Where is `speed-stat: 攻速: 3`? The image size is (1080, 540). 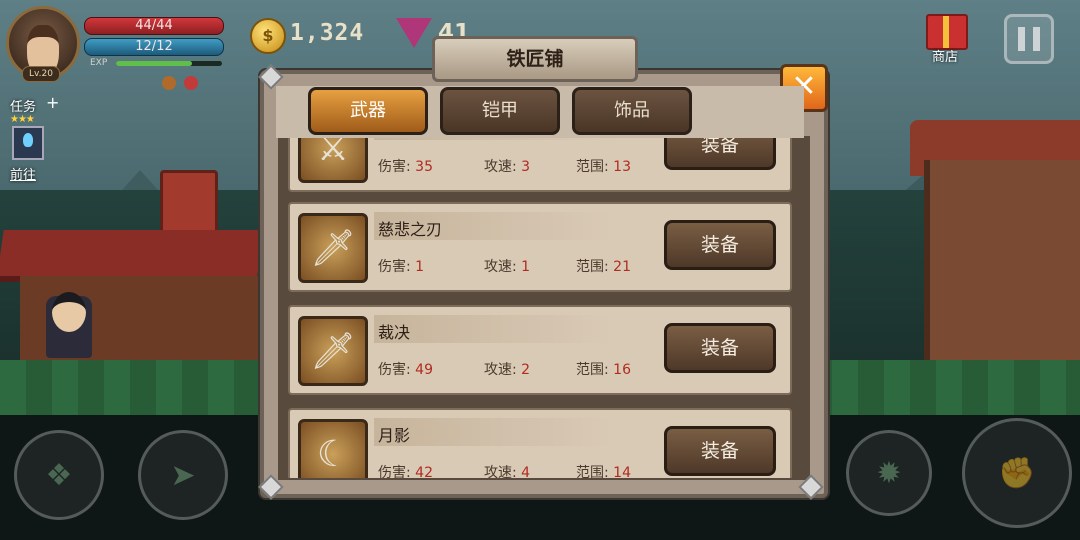
speed-stat: 攻速: 3 is located at coordinates (507, 167).